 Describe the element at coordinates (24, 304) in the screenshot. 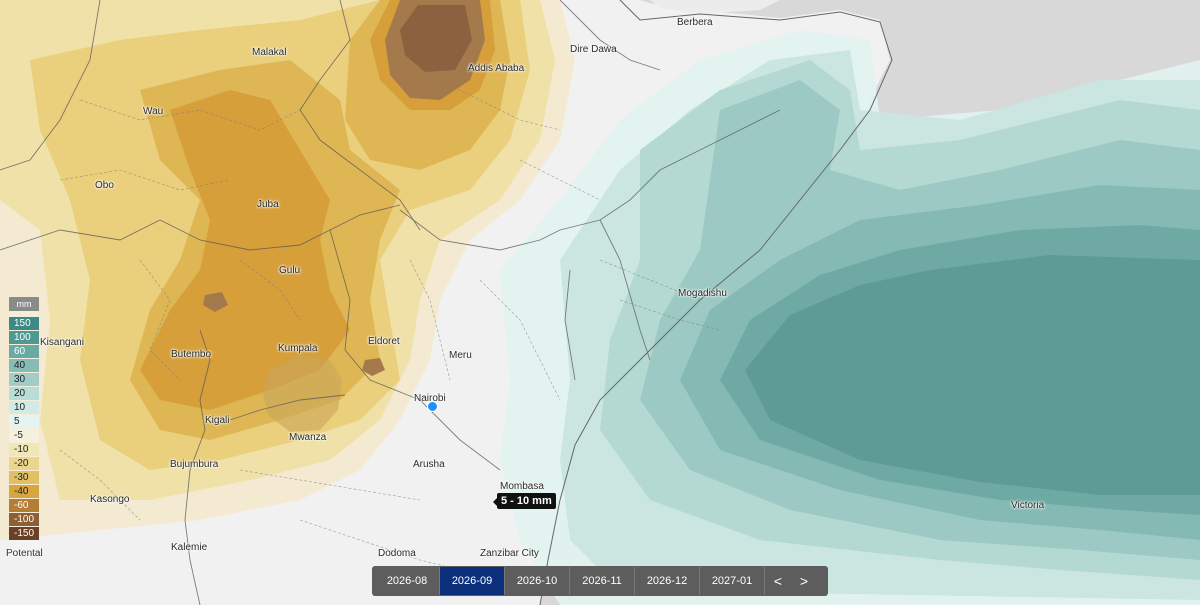

I see `legend-unit: mm` at that location.